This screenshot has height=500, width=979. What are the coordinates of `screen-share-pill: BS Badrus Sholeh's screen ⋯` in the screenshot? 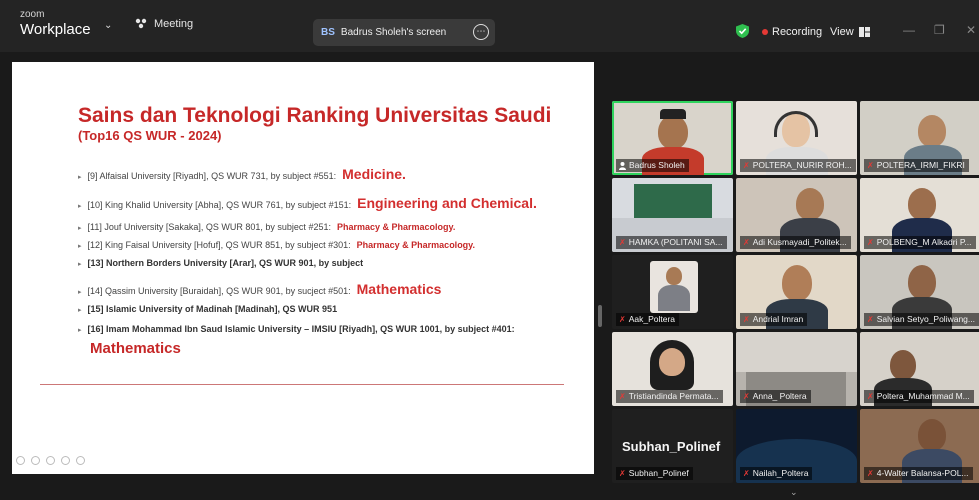 It's located at (404, 32).